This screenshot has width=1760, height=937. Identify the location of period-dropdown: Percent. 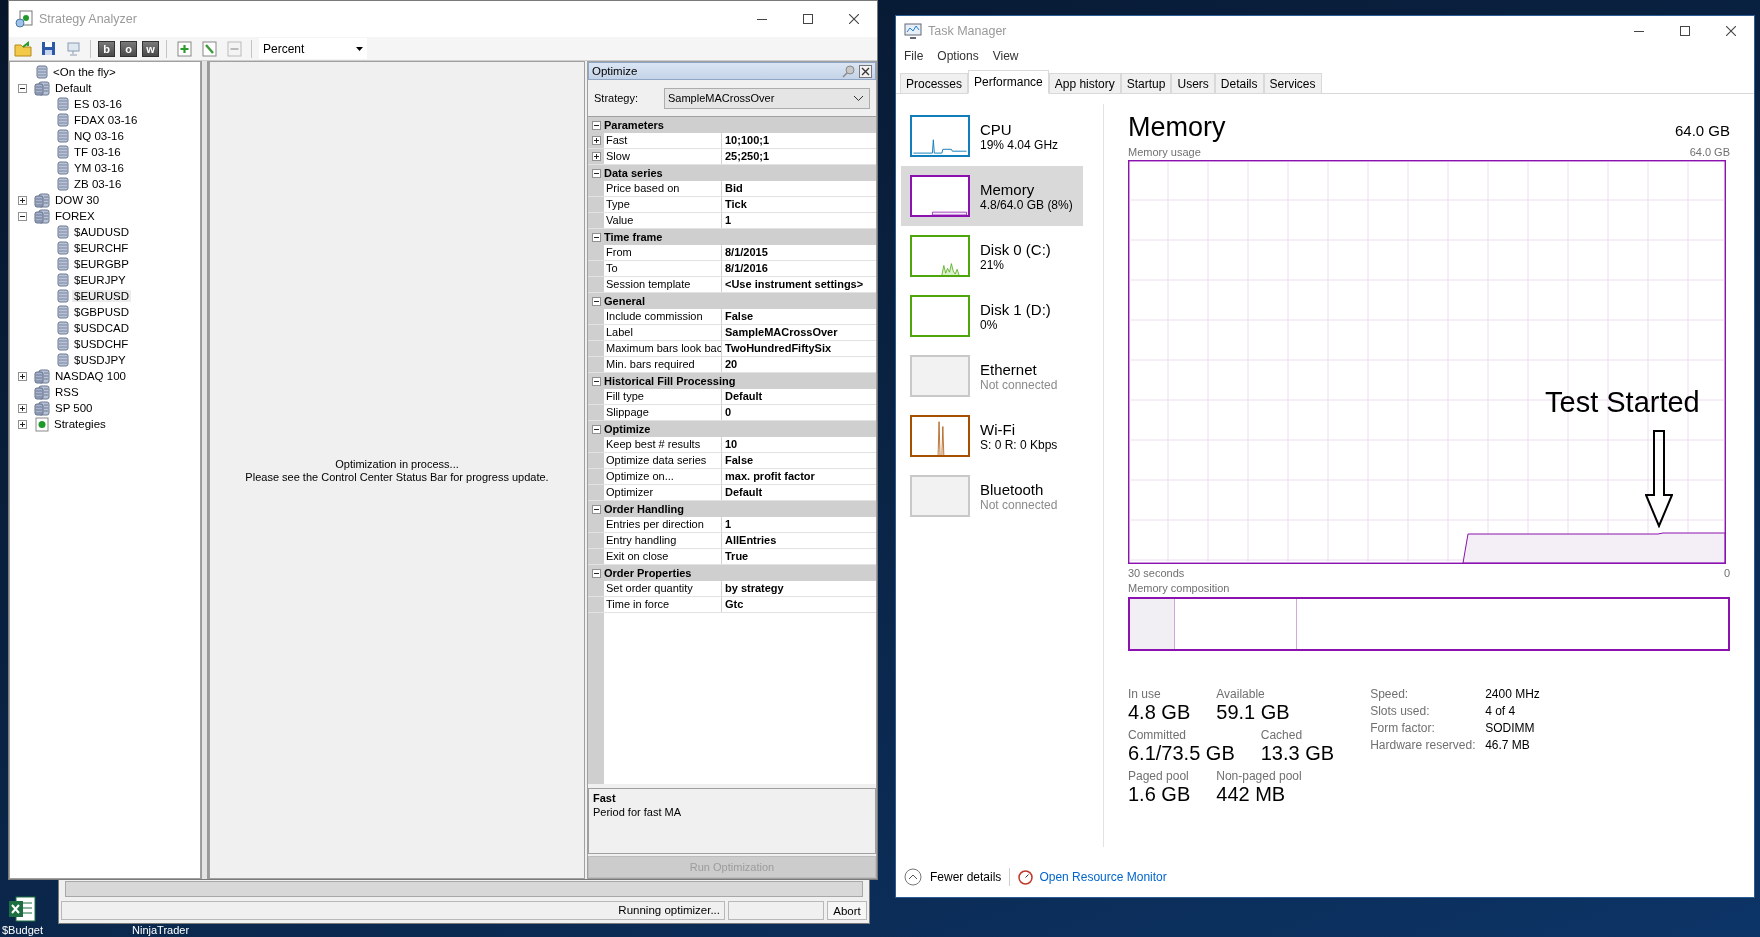
(313, 48).